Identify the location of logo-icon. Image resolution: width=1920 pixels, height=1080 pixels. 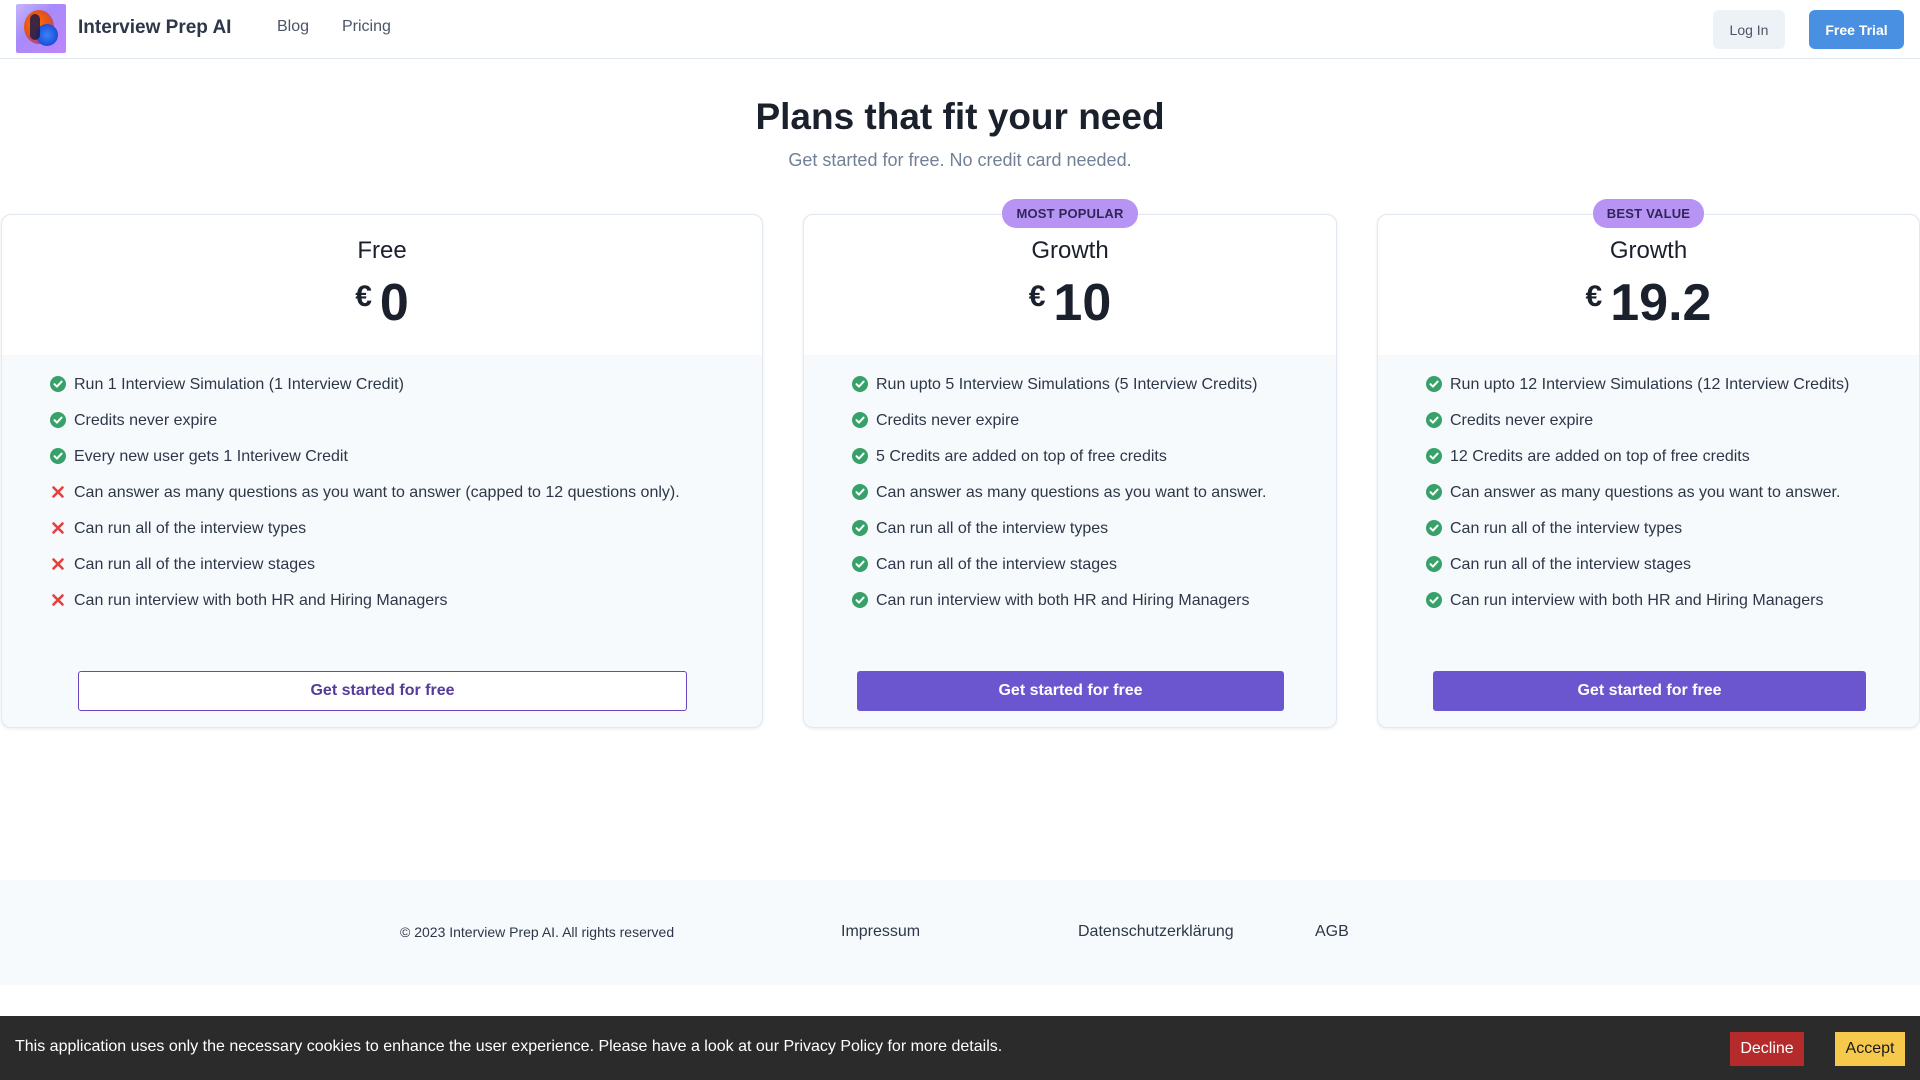
(41, 28).